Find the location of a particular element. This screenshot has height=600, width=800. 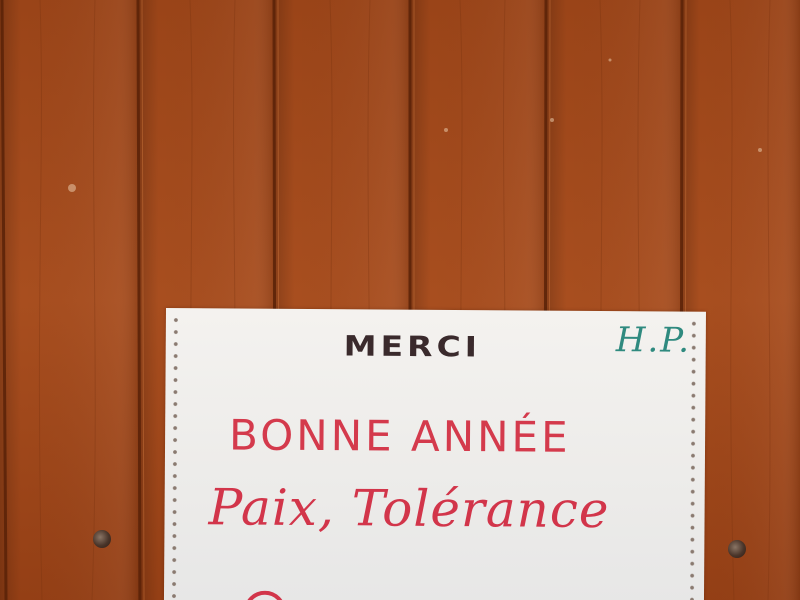

sign-line-paix-tolerance: Paix, Tolérance is located at coordinates (409, 509).